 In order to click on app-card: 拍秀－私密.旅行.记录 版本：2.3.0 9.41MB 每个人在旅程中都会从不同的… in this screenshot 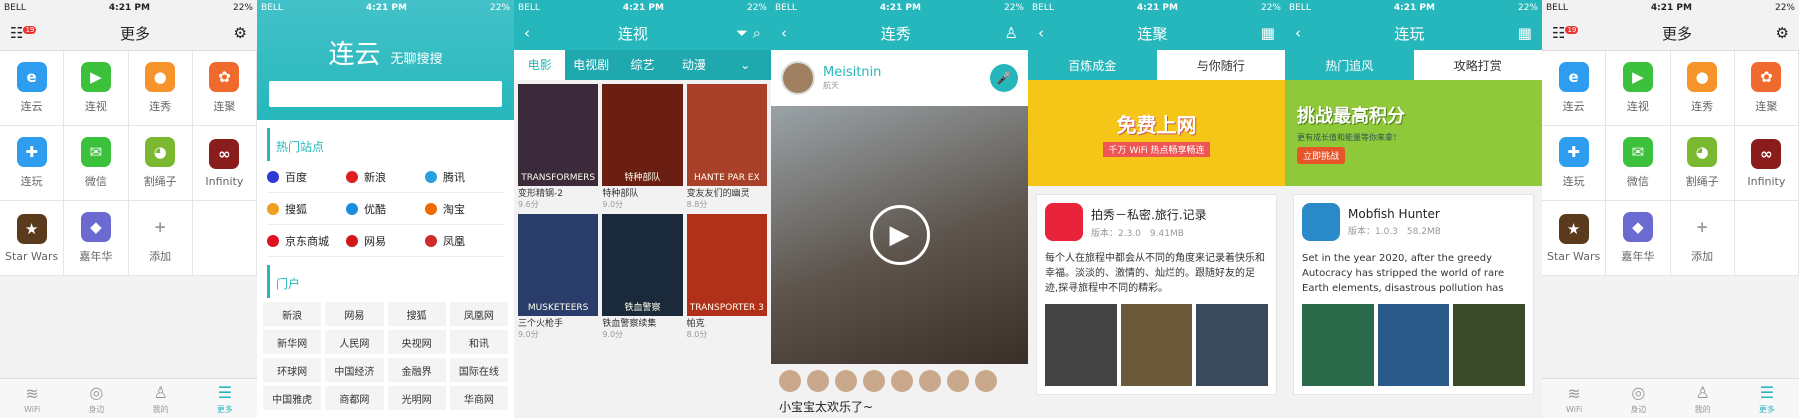, I will do `click(1156, 294)`.